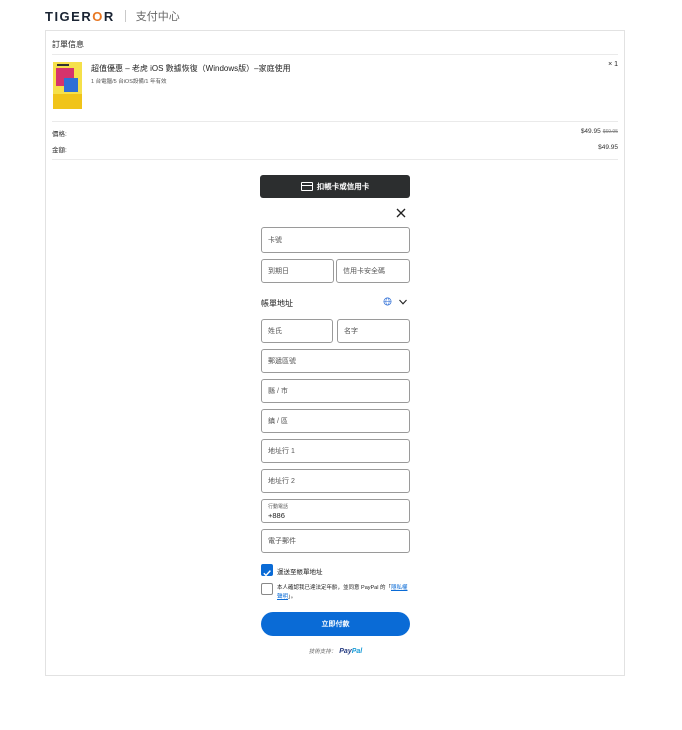 This screenshot has width=682, height=730. I want to click on last-name-input: 名字, so click(373, 331).